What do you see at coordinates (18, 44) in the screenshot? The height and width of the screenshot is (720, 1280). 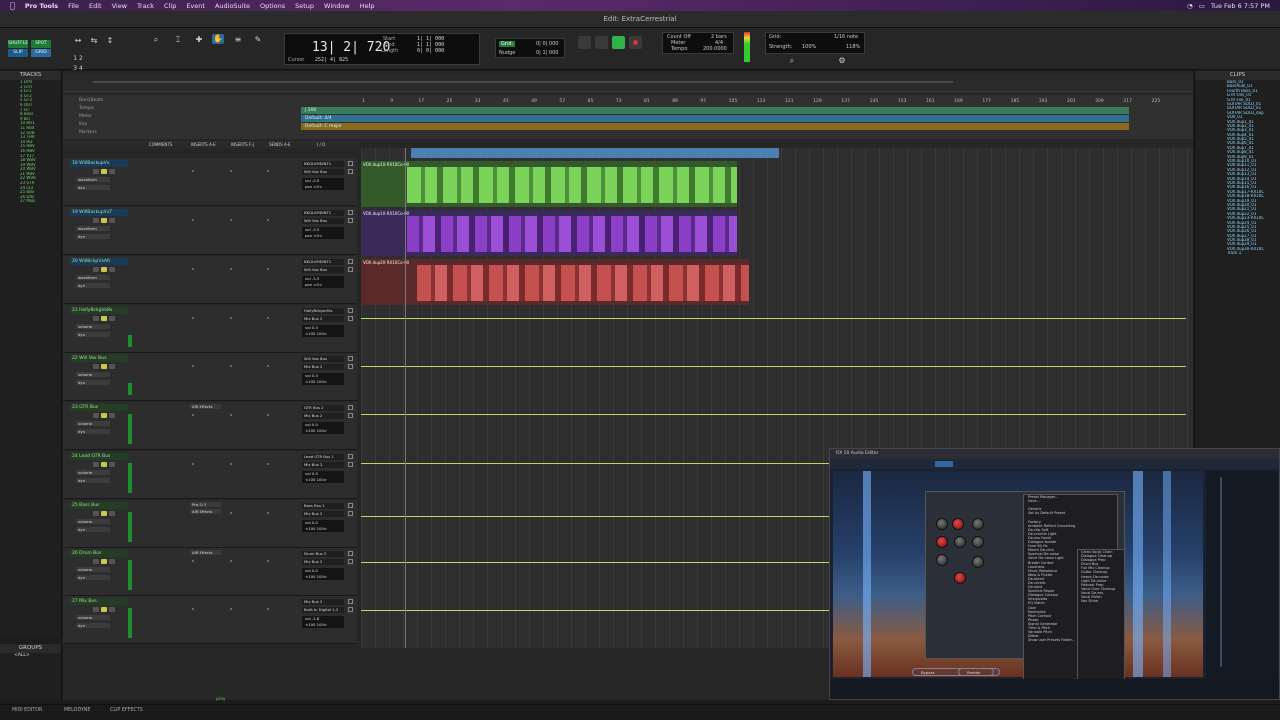 I see `shuffle-mode-button: SHUFFLE` at bounding box center [18, 44].